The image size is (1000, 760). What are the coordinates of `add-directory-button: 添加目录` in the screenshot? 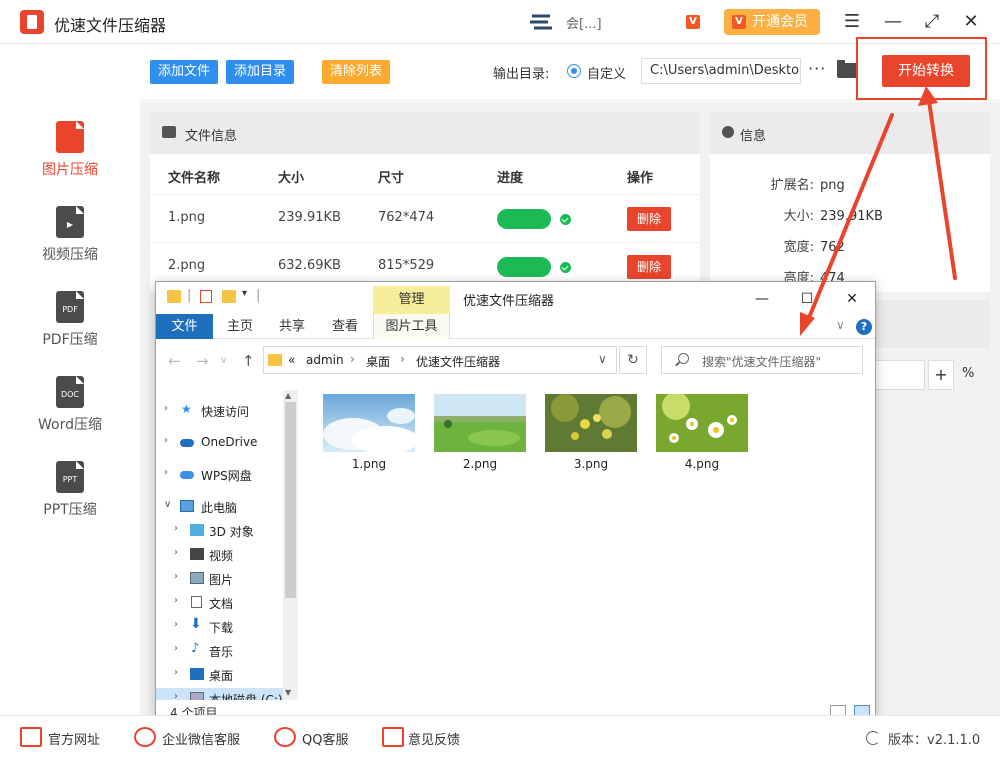 It's located at (260, 72).